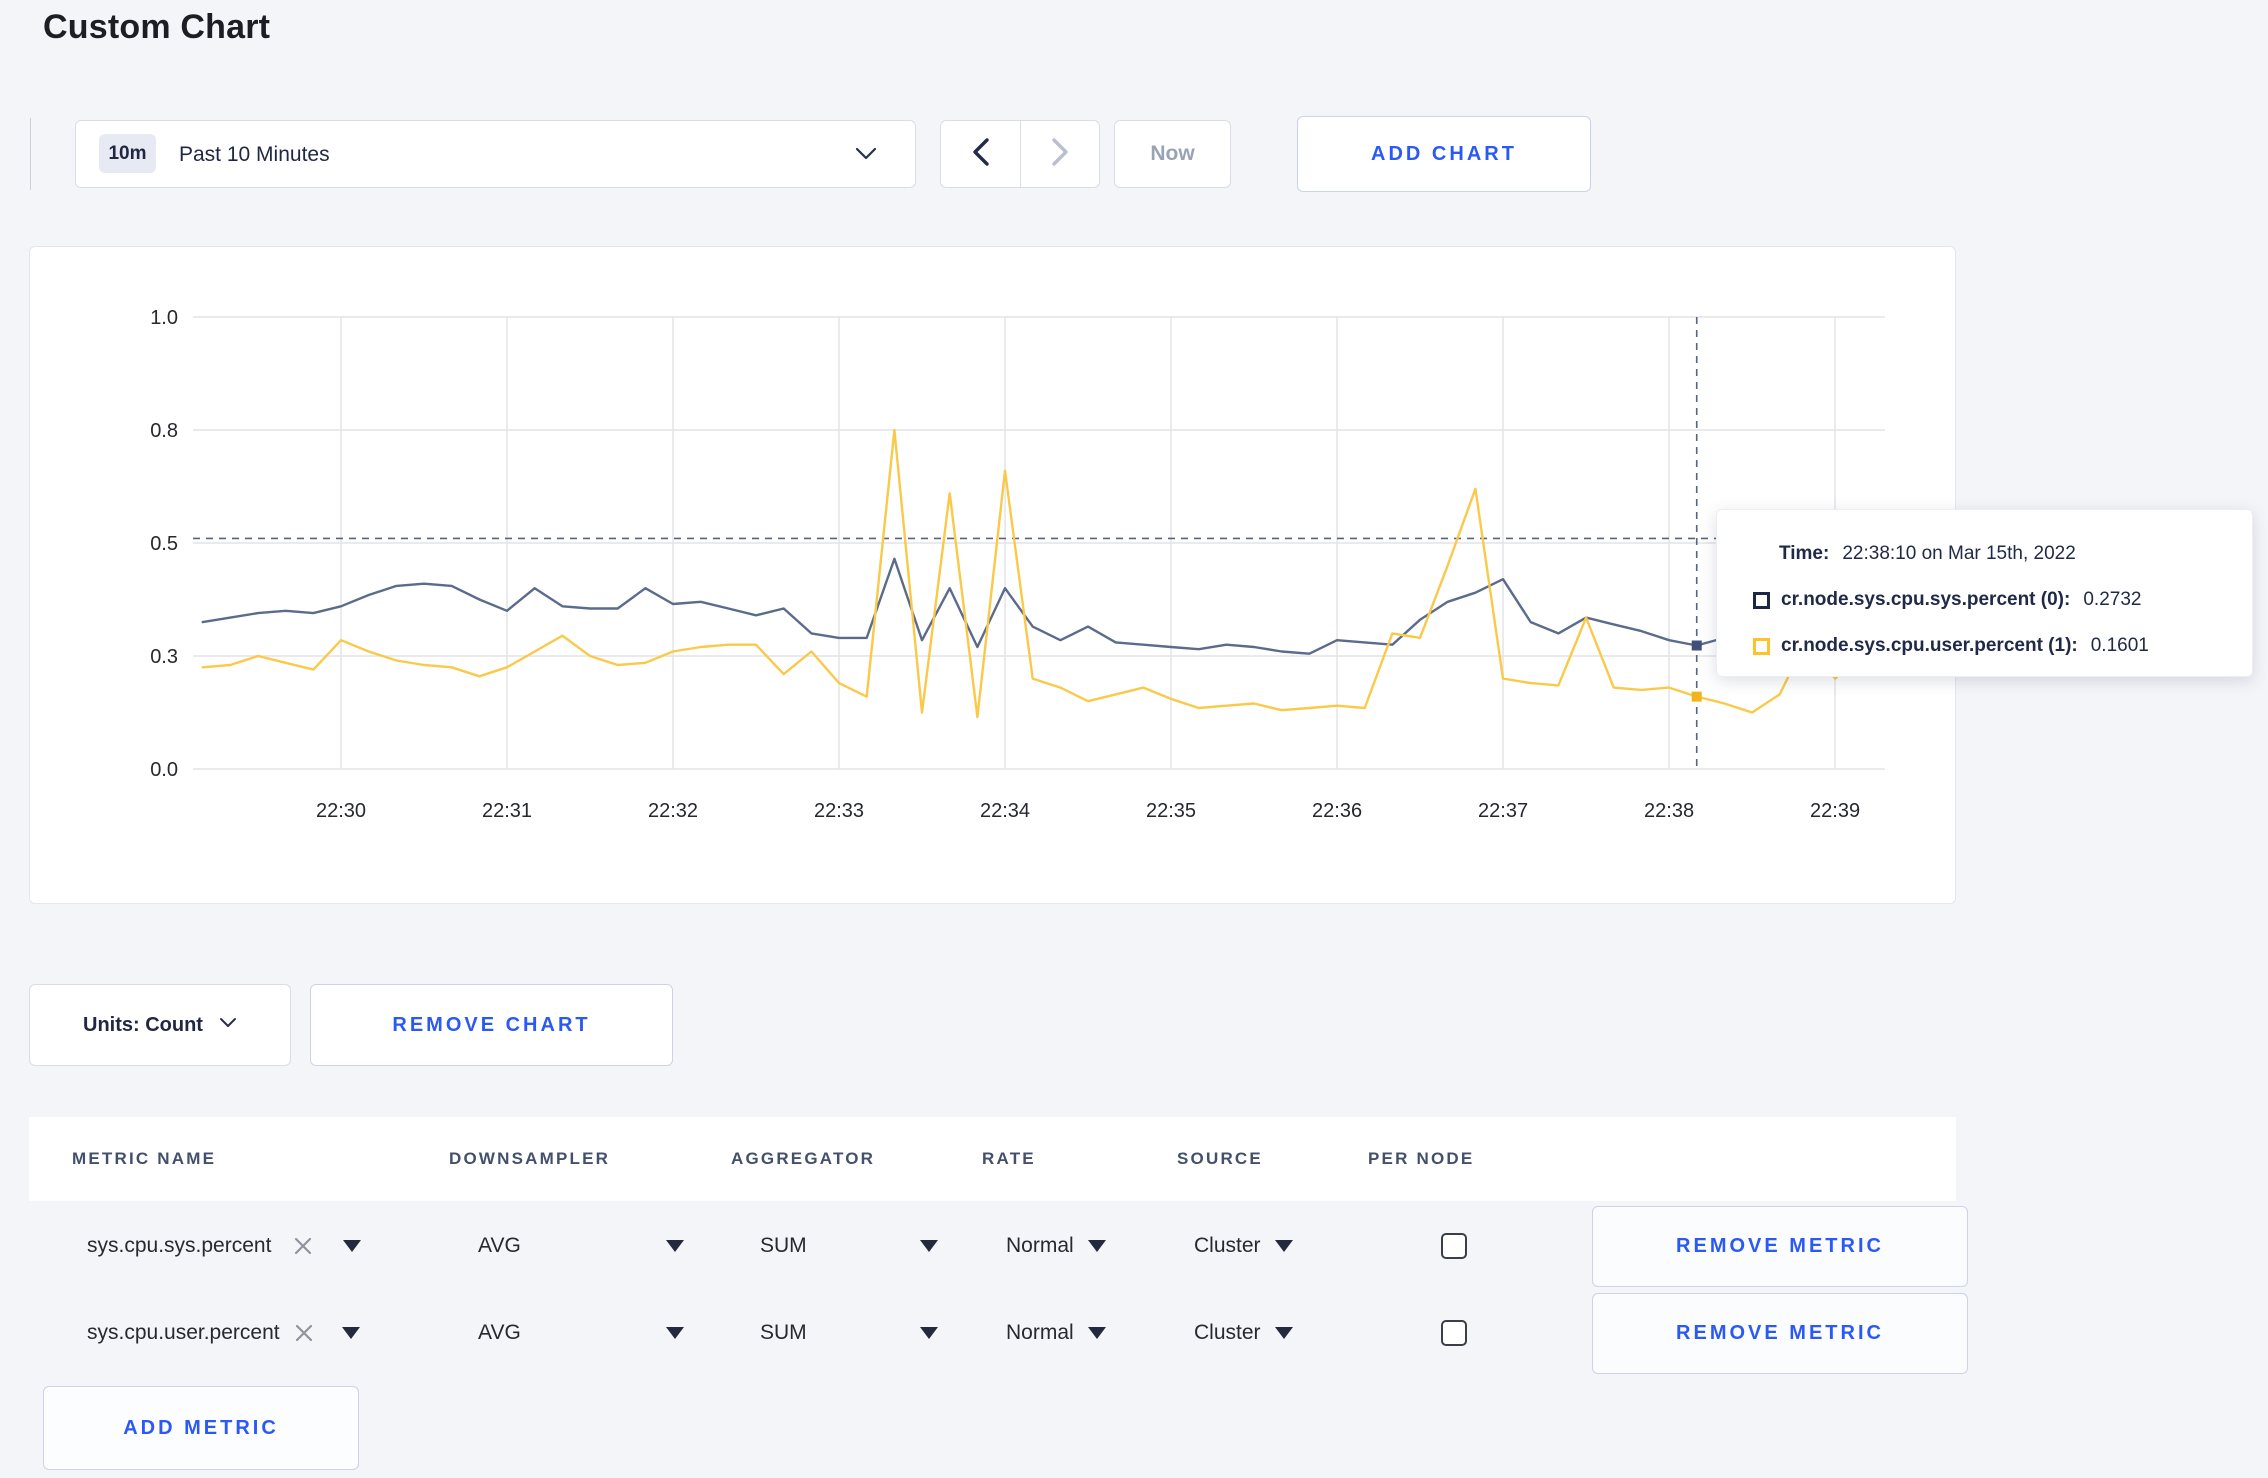  Describe the element at coordinates (1220, 1158) in the screenshot. I see `column-header-source: SOURCE` at that location.